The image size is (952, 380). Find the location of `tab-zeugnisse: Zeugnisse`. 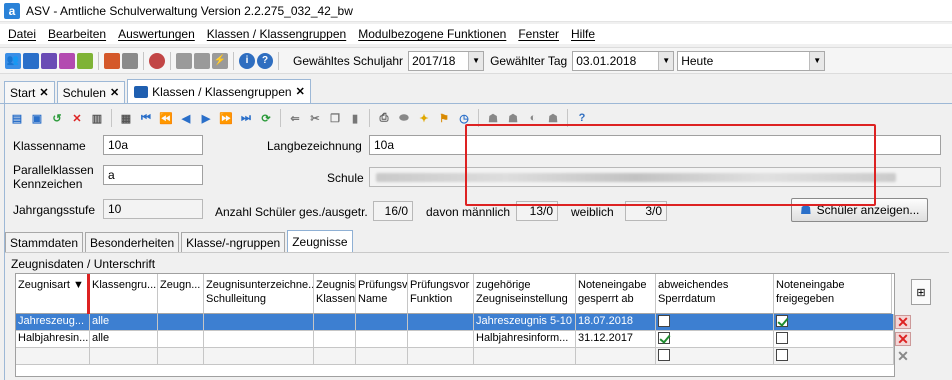

tab-zeugnisse: Zeugnisse is located at coordinates (320, 241).